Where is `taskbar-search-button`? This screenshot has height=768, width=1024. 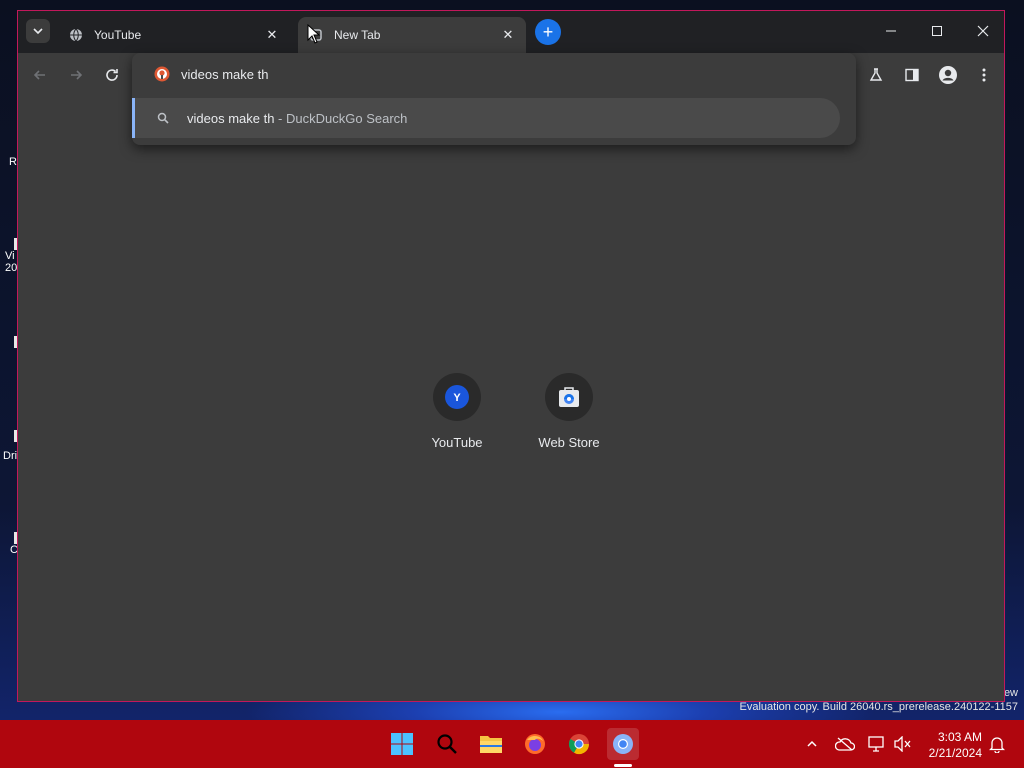
taskbar-search-button is located at coordinates (447, 744).